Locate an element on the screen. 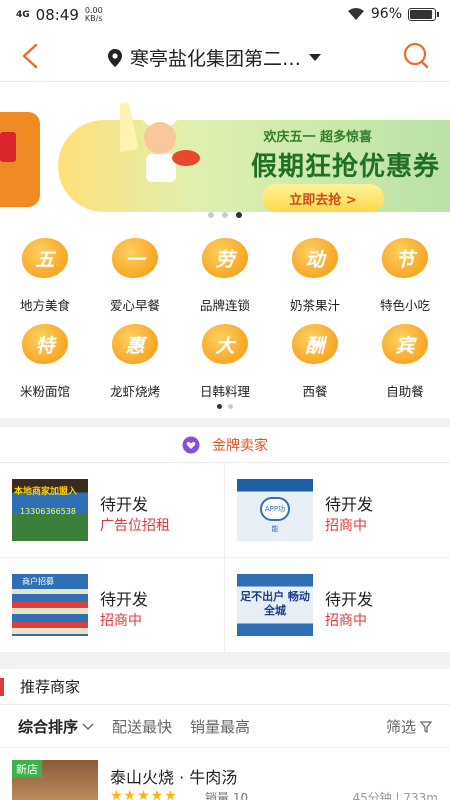 This screenshot has height=800, width=450. heart-icon is located at coordinates (191, 444).